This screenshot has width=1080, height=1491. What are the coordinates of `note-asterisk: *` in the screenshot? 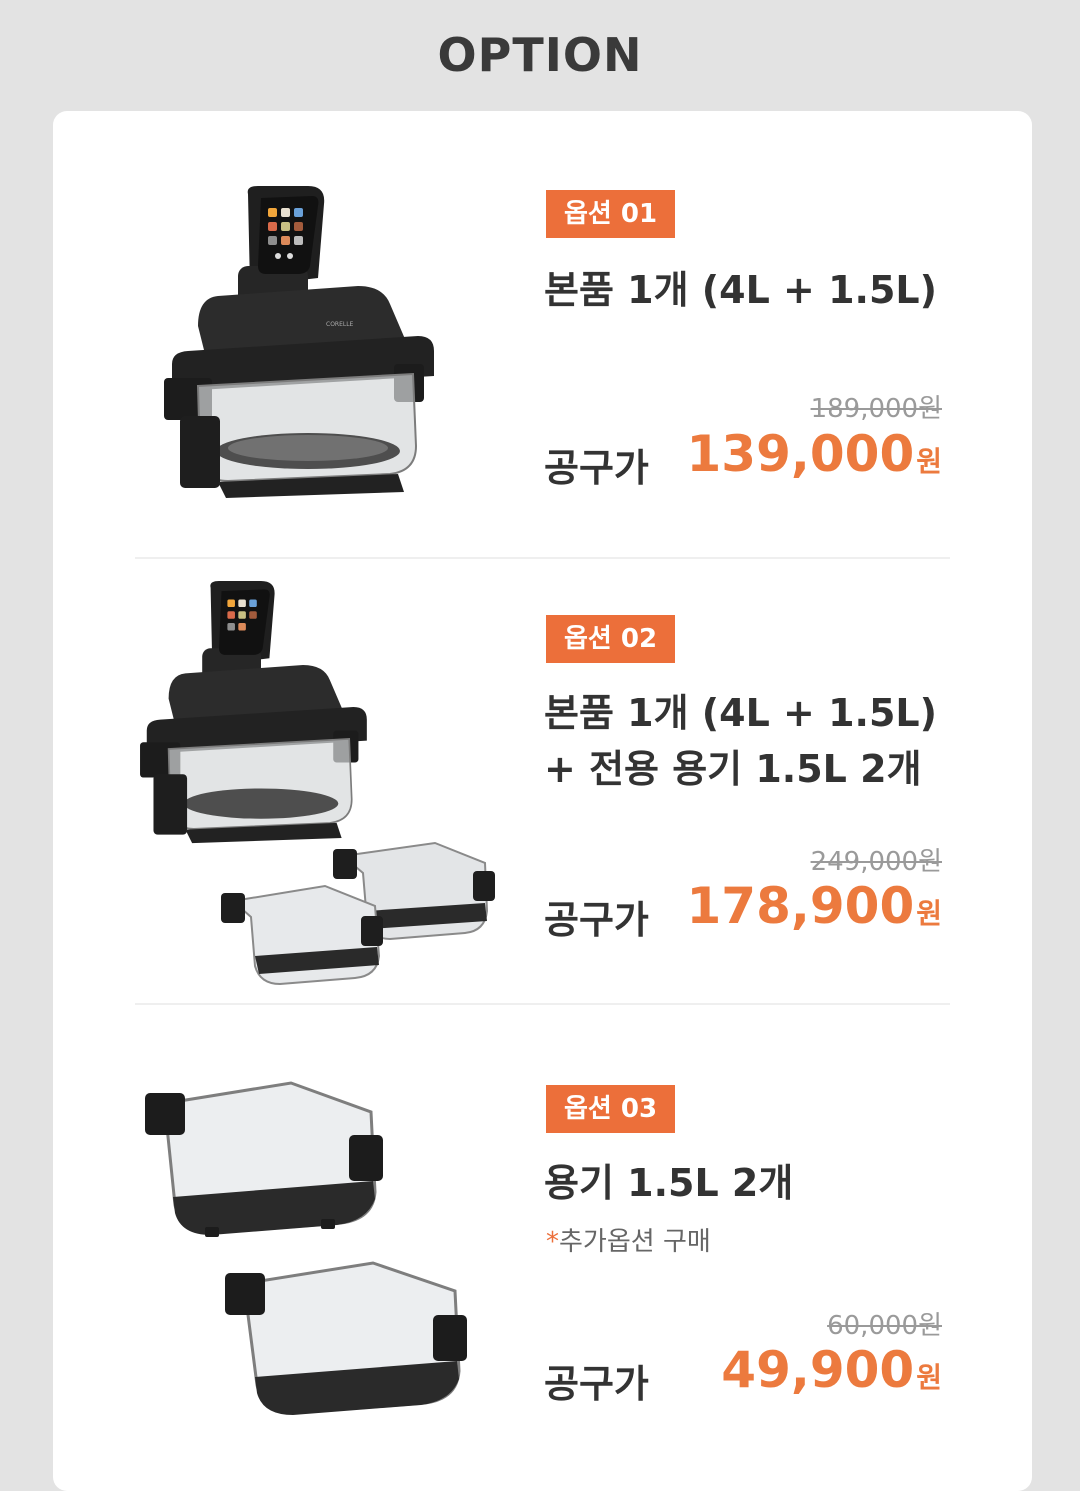 It's located at (552, 1242).